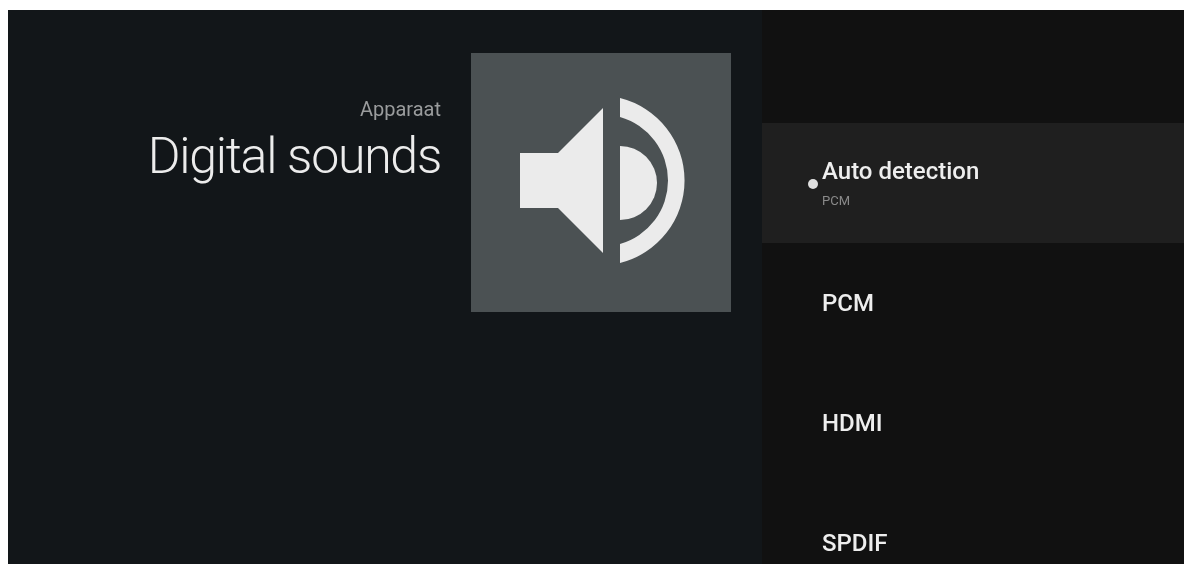 This screenshot has height=564, width=1184. Describe the element at coordinates (973, 303) in the screenshot. I see `option-item: PCM` at that location.